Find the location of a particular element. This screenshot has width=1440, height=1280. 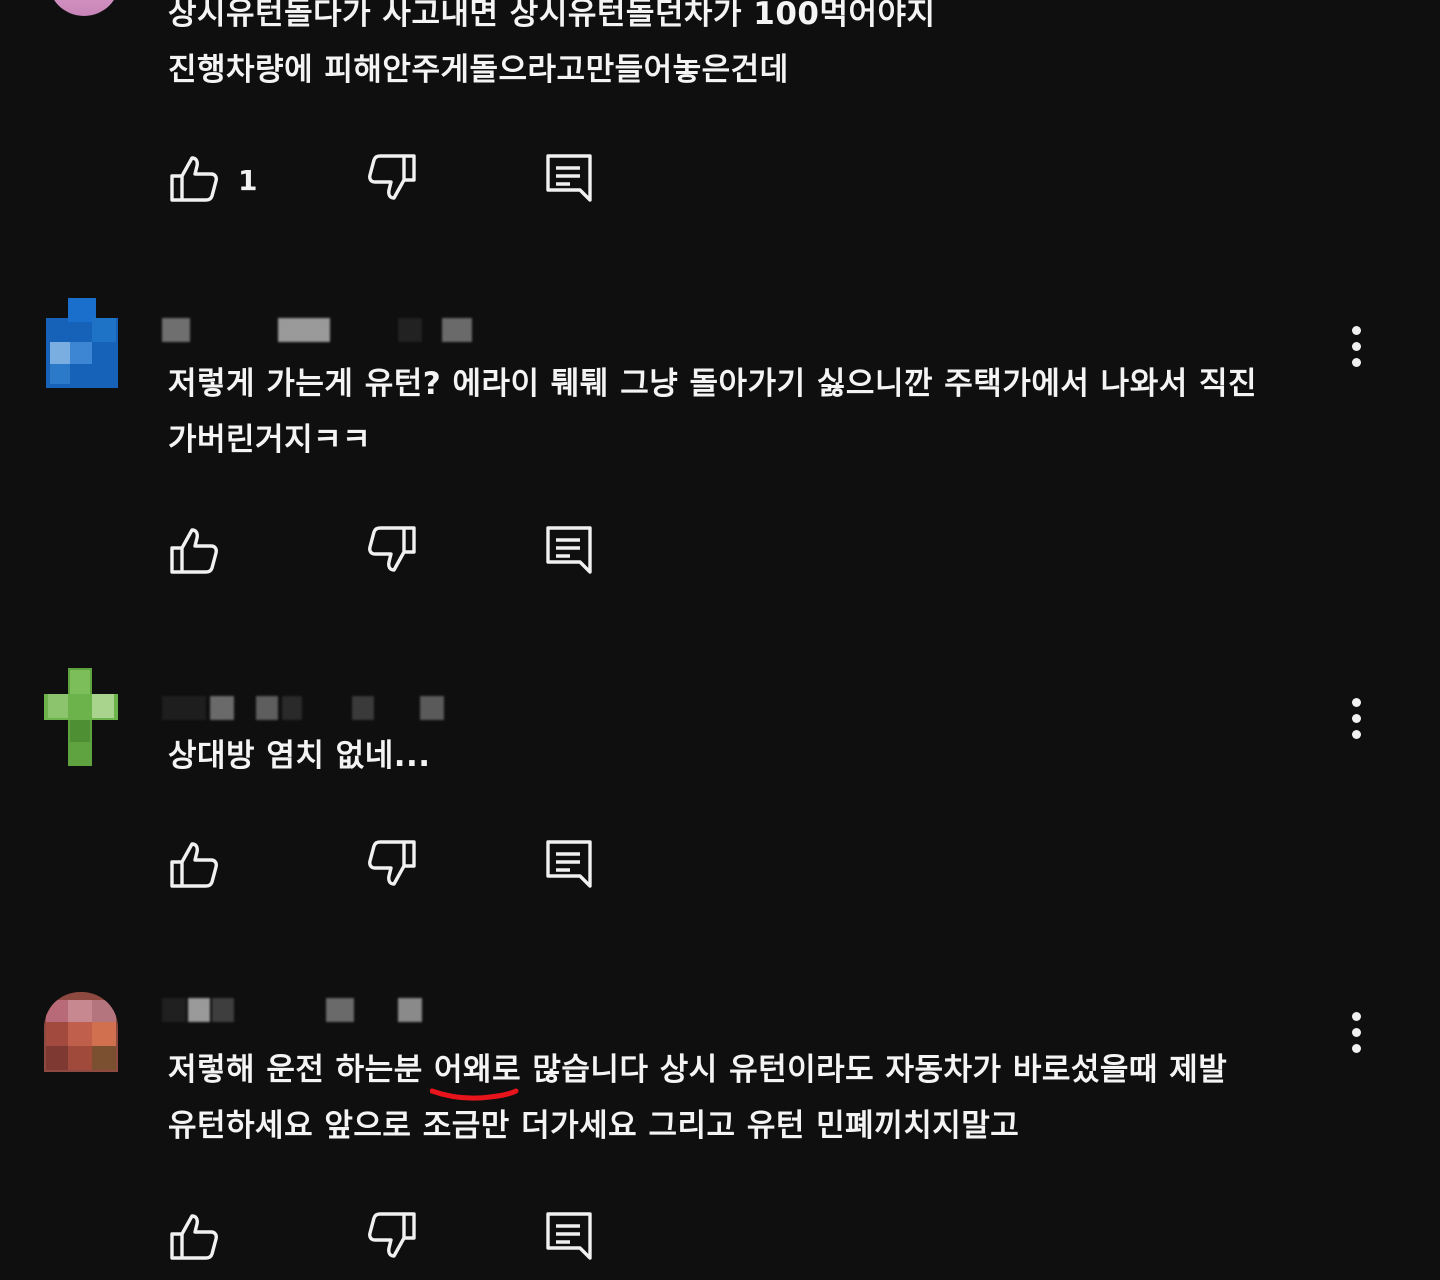

comment-actions: 1 is located at coordinates (388, 180).